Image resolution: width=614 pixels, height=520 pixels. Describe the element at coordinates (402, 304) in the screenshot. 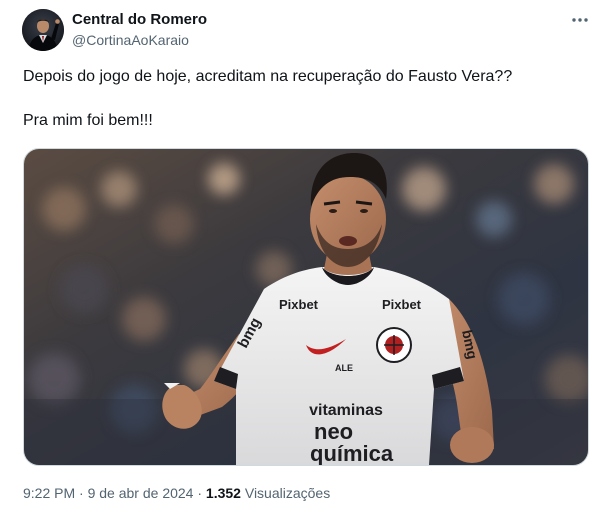

I see `sponsor-collar-right: Pixbet` at that location.